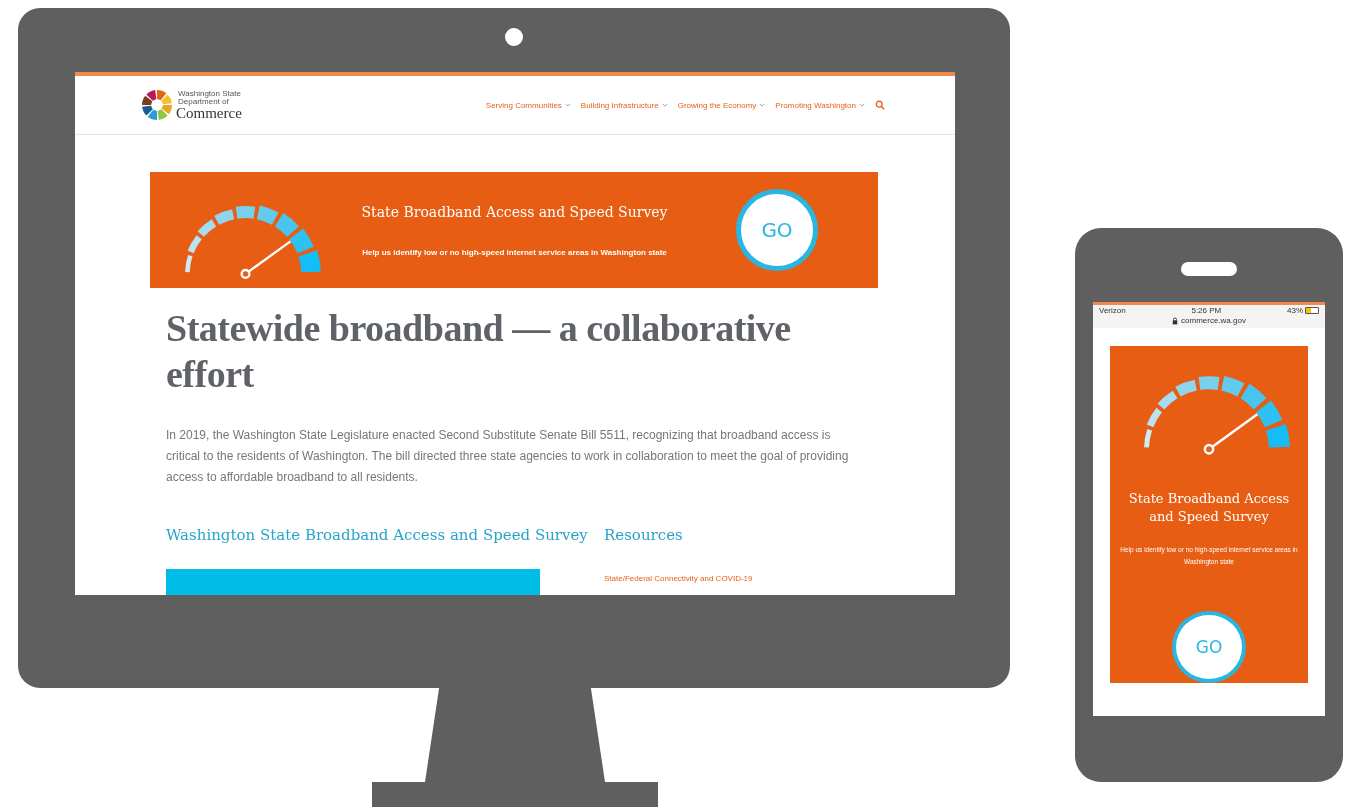  What do you see at coordinates (678, 579) in the screenshot?
I see `resource-link: State/Federal Connectivity and COVID-19` at bounding box center [678, 579].